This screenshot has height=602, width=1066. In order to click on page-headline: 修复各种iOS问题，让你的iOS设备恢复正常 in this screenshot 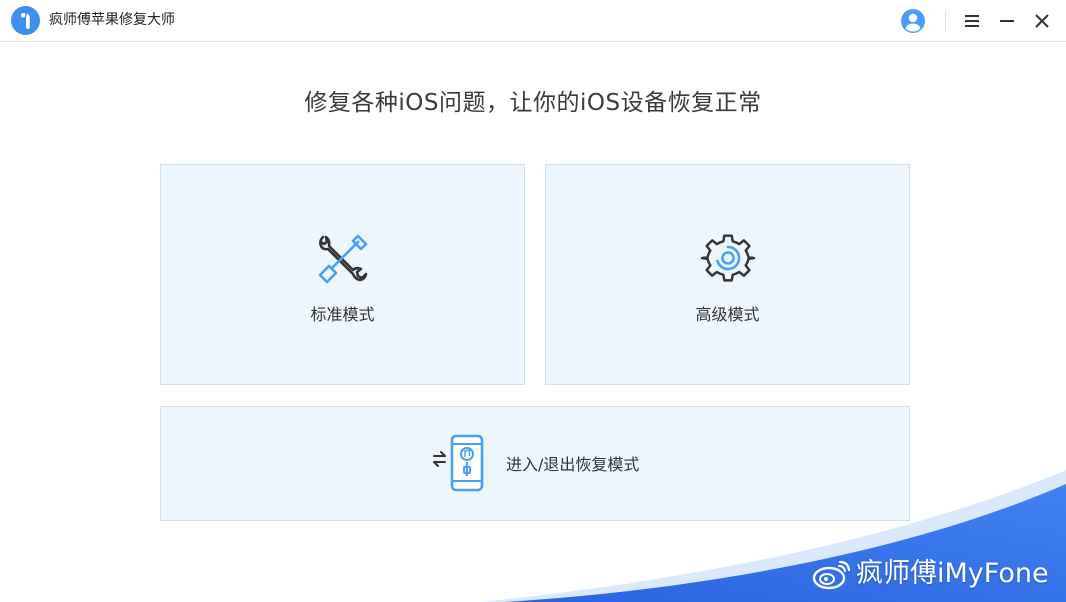, I will do `click(533, 103)`.